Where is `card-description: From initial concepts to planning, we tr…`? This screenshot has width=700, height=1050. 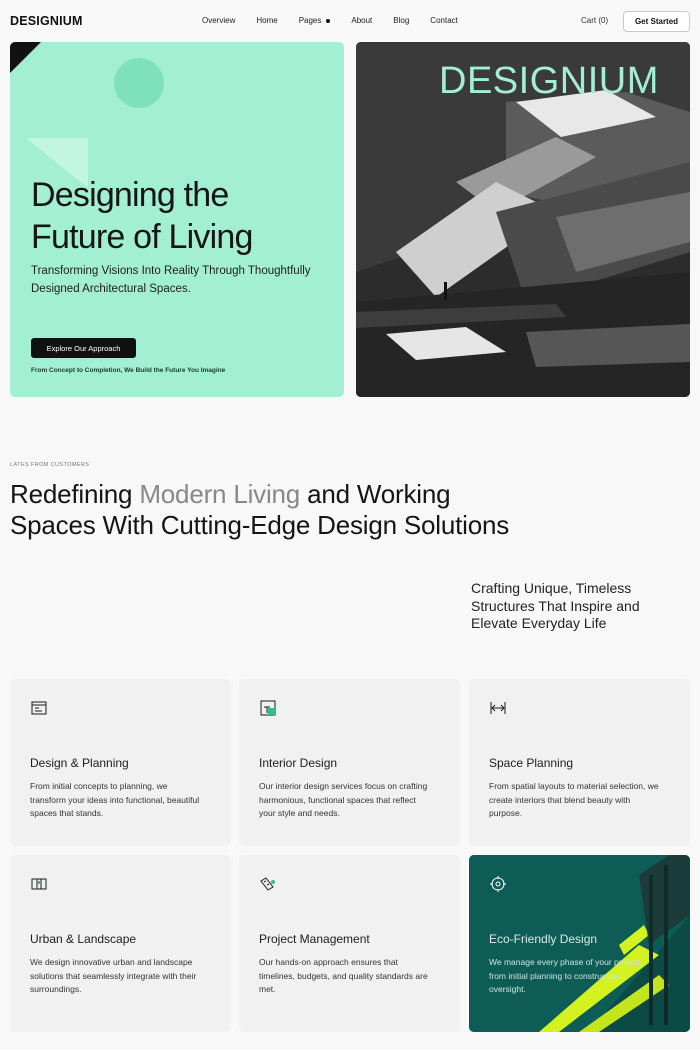 card-description: From initial concepts to planning, we tr… is located at coordinates (115, 799).